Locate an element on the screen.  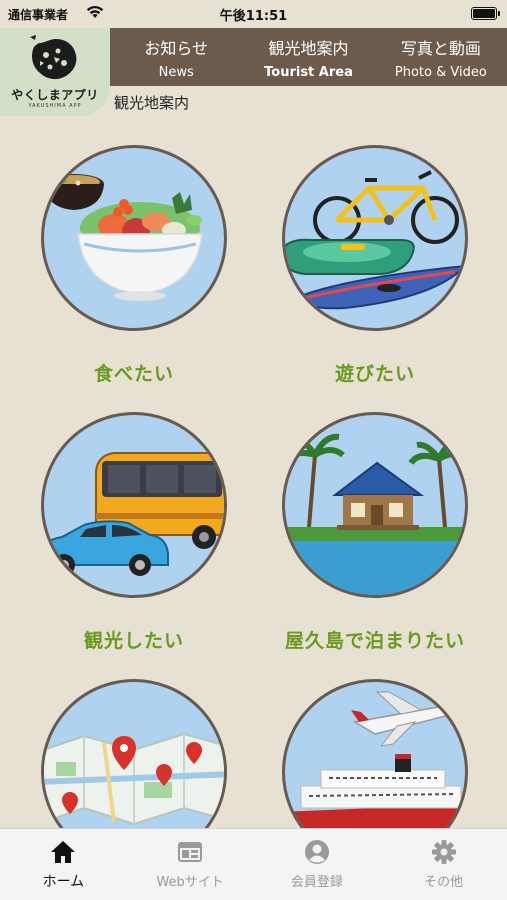
nav-item-label-jp: 観光地案内 is located at coordinates (308, 48).